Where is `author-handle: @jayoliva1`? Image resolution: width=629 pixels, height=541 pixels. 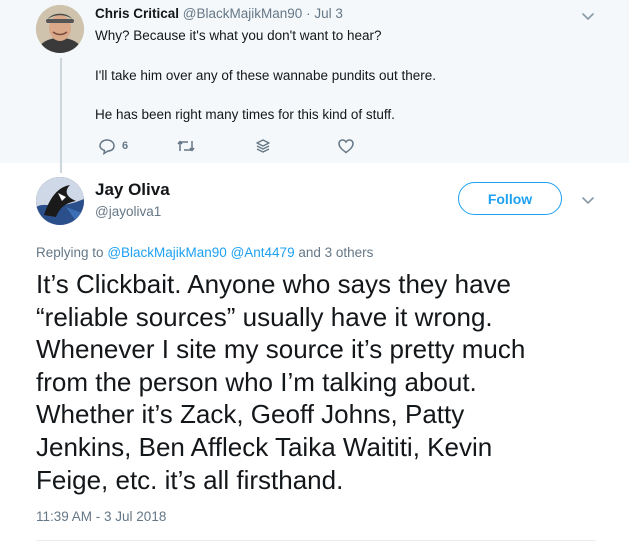
author-handle: @jayoliva1 is located at coordinates (128, 211).